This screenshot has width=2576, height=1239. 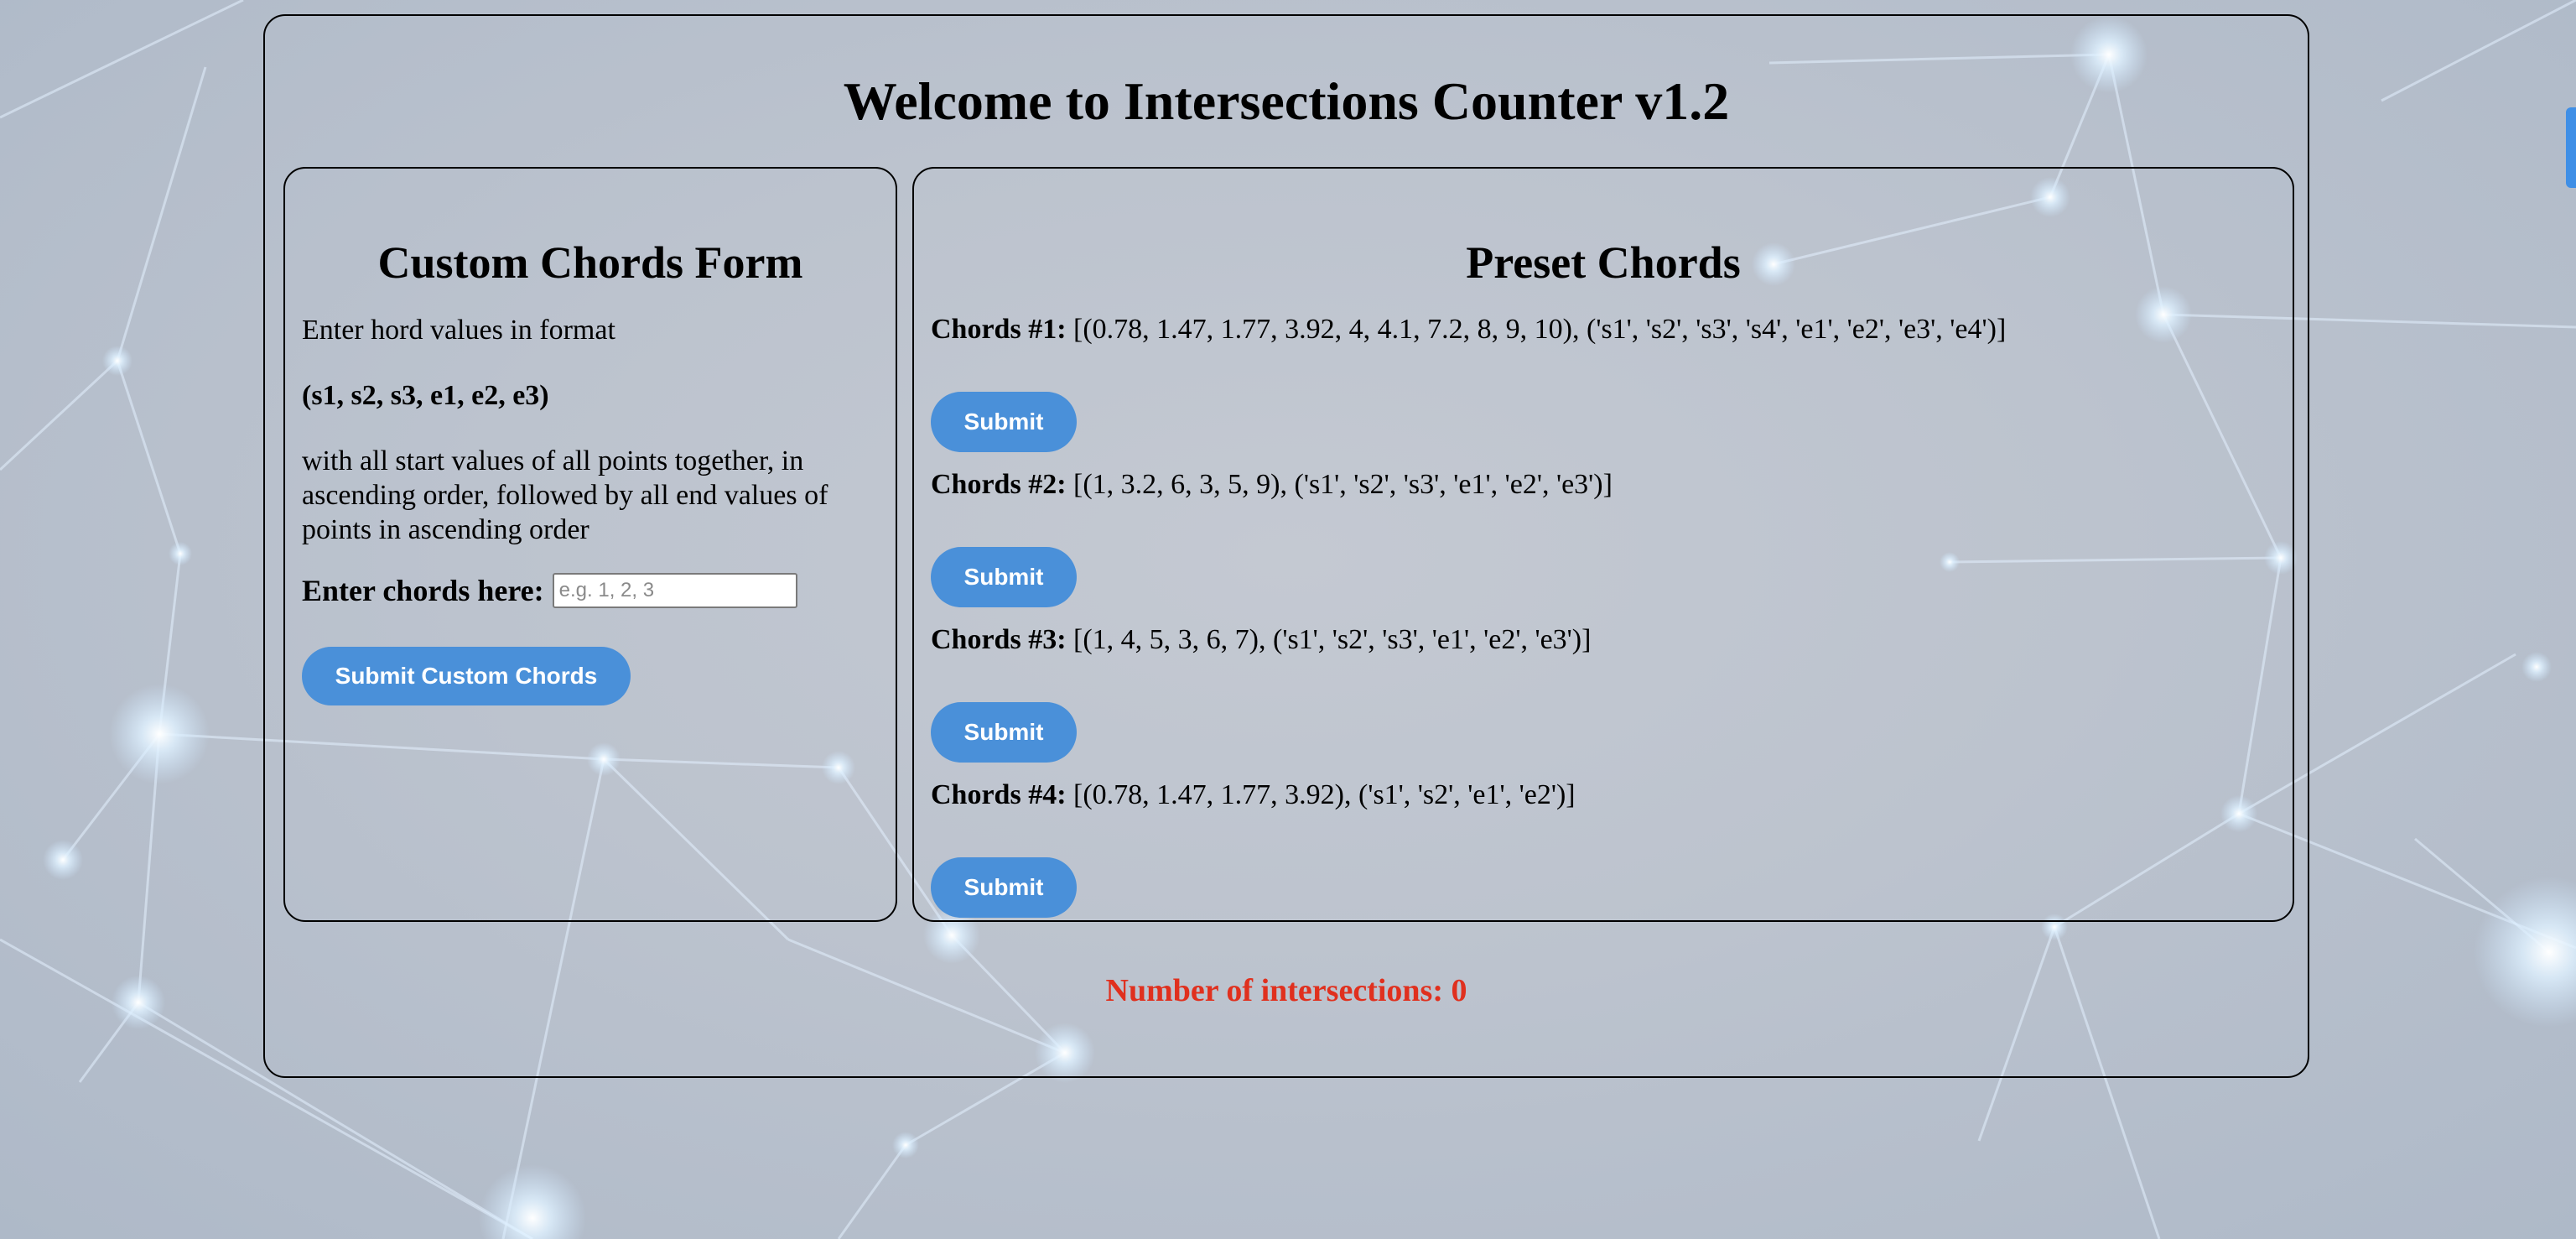 I want to click on page-title: Welcome to Intersections Counter v1.2, so click(x=1286, y=101).